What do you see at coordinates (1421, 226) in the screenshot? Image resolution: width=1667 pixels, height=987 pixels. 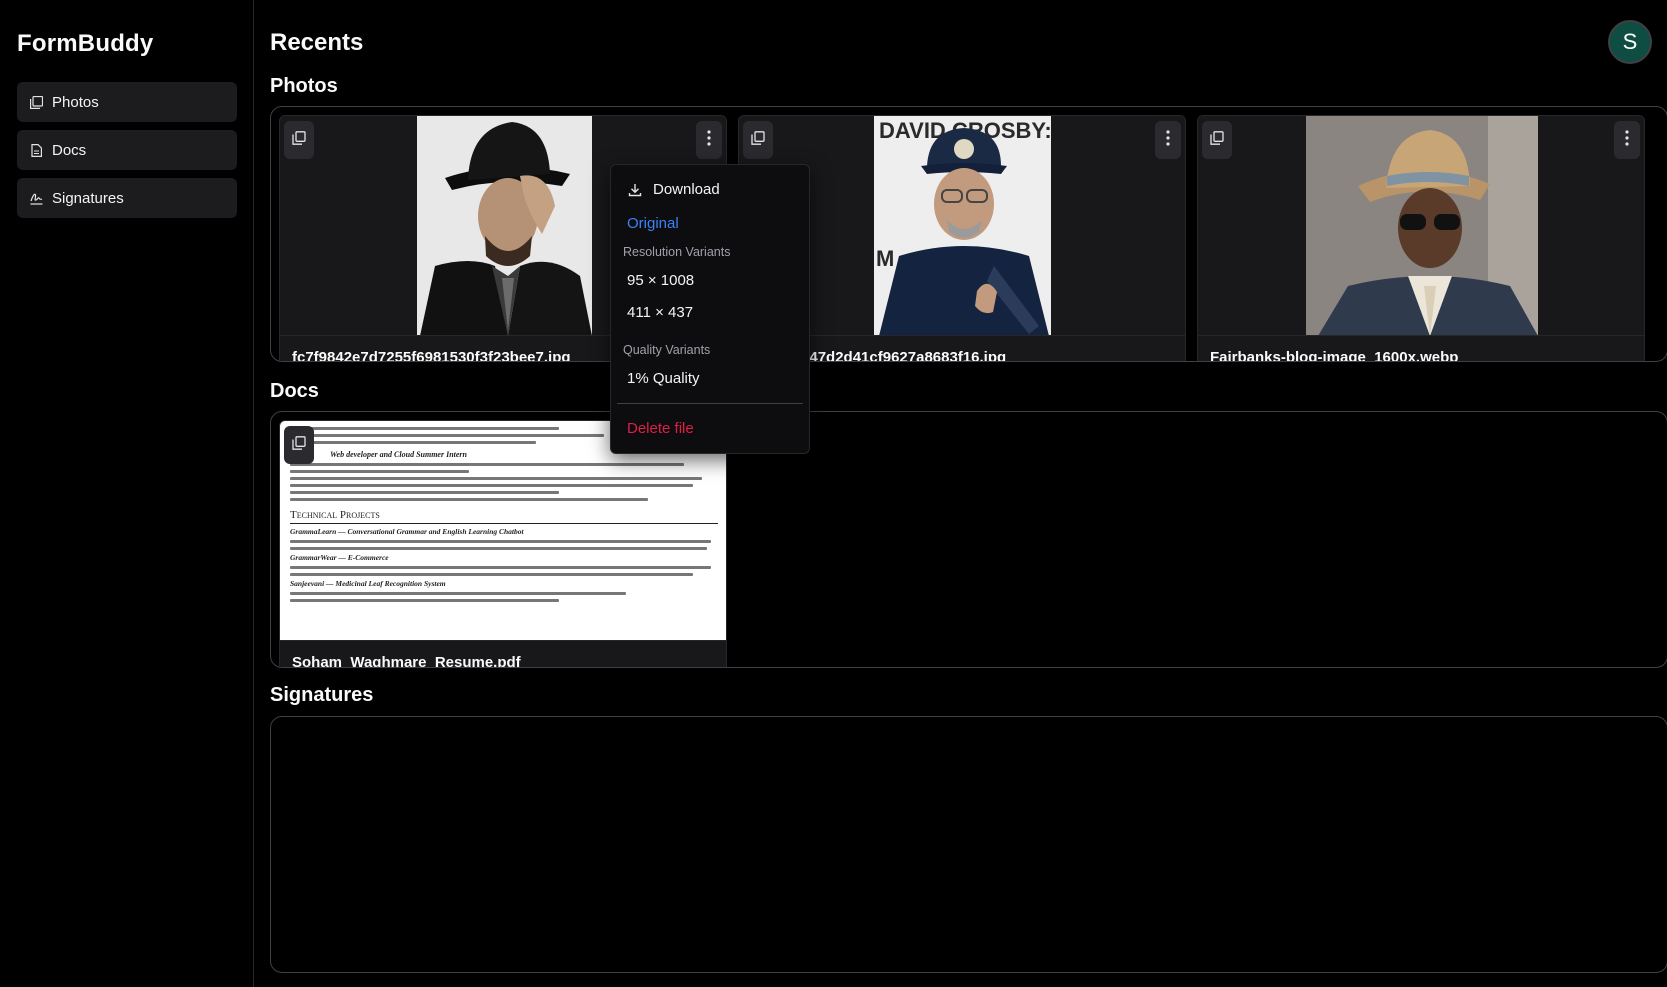 I see `photo-thumbnail` at bounding box center [1421, 226].